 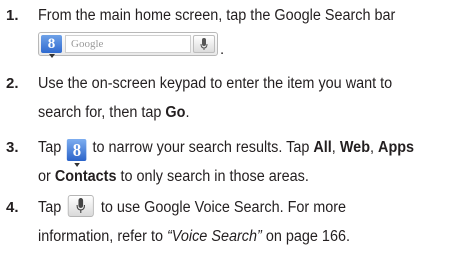 I want to click on sentence-period: ., so click(x=222, y=49).